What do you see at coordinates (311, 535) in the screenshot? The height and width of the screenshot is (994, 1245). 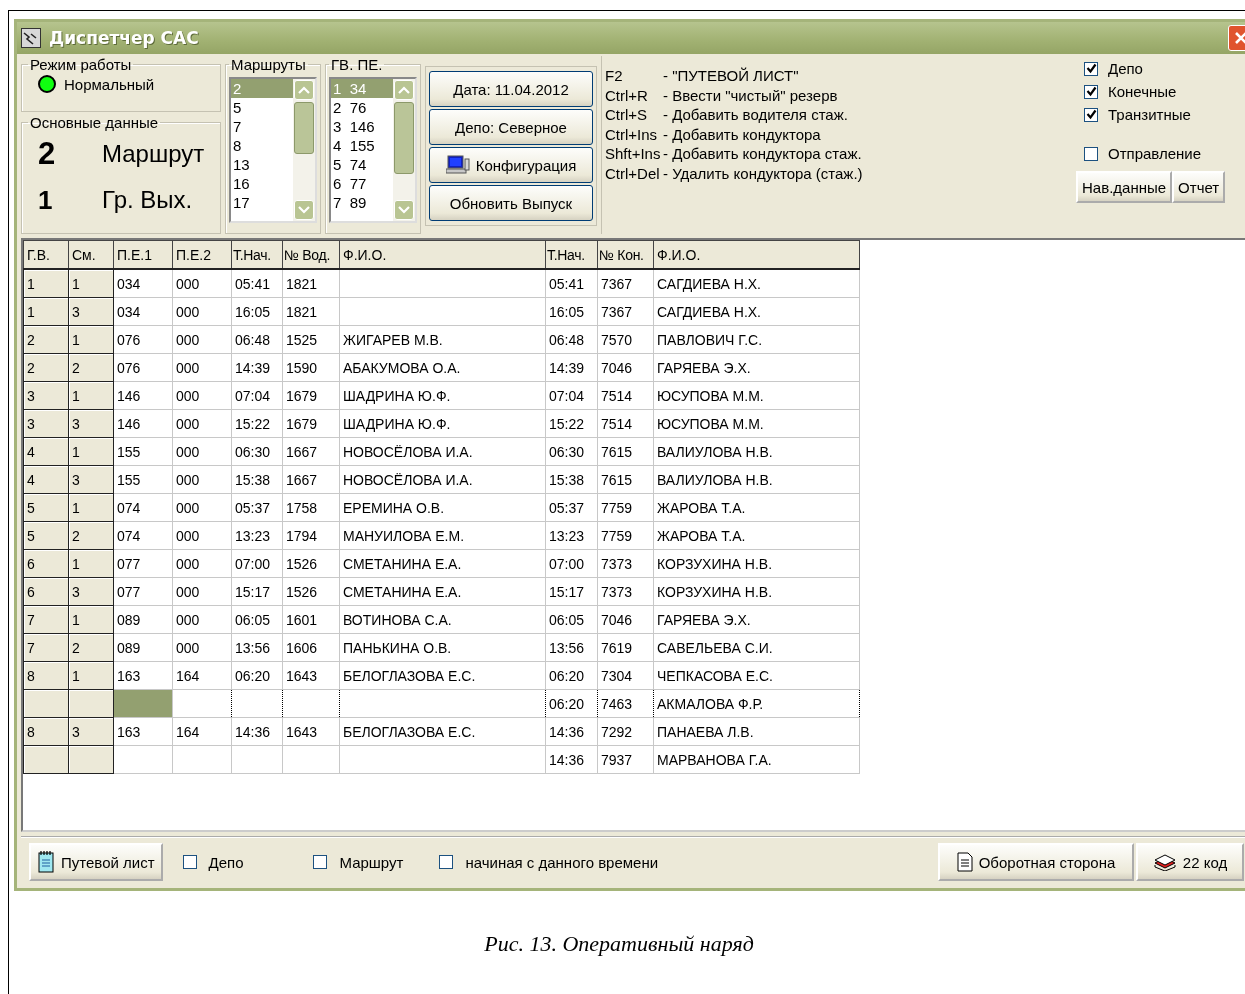 I see `table-cell: 1794` at bounding box center [311, 535].